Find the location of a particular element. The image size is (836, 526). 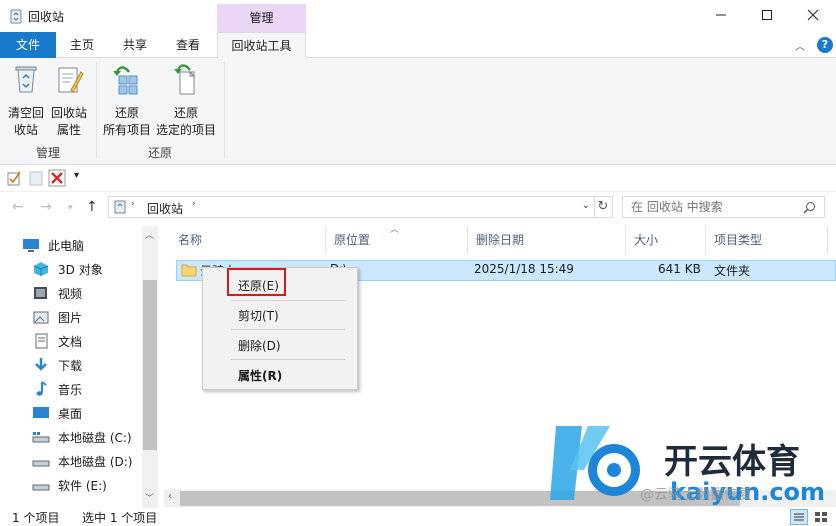

menu-item-cut: 剪切(T) is located at coordinates (258, 315).